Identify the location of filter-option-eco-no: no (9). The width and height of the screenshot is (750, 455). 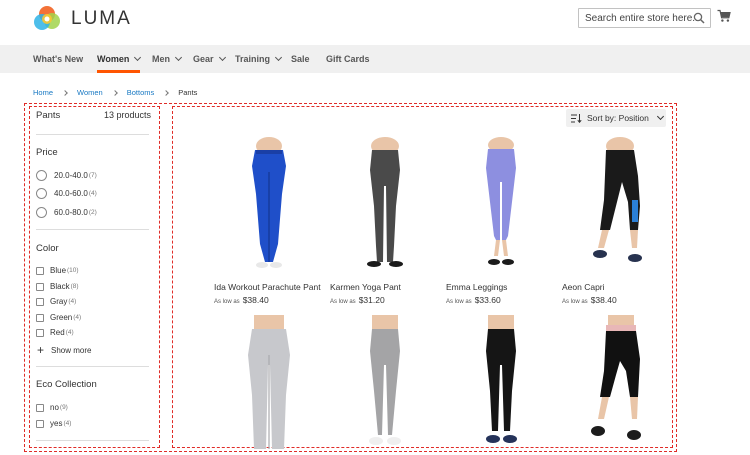
(52, 407).